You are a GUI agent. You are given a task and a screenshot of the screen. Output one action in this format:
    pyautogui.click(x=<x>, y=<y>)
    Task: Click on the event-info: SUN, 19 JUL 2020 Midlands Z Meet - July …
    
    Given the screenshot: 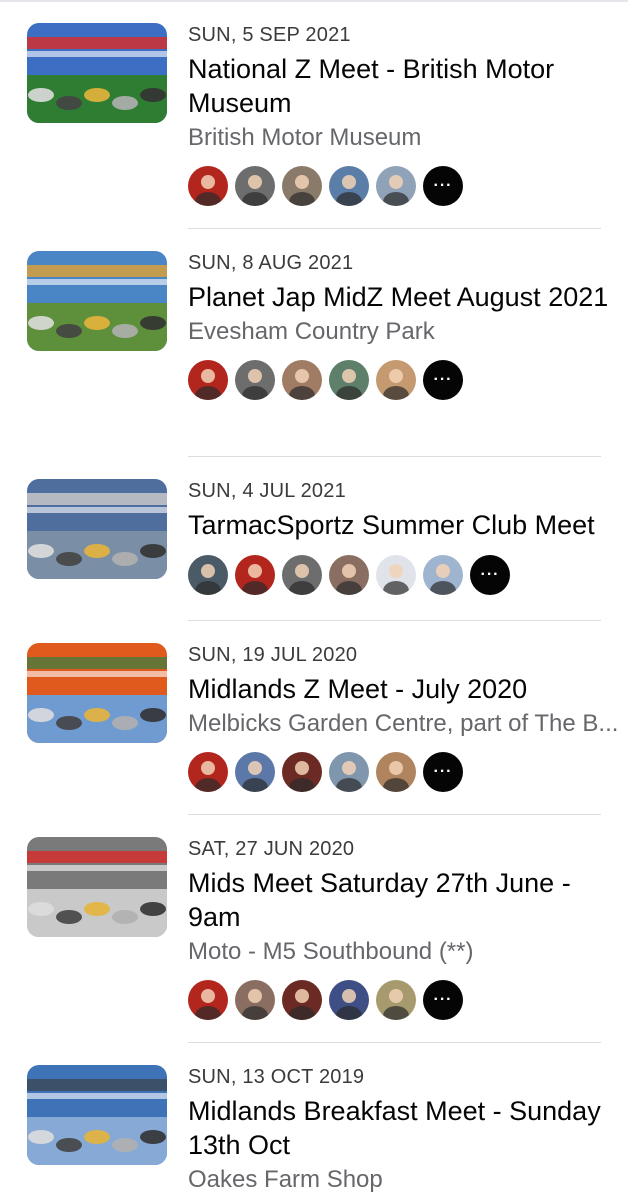 What is the action you would take?
    pyautogui.click(x=408, y=717)
    